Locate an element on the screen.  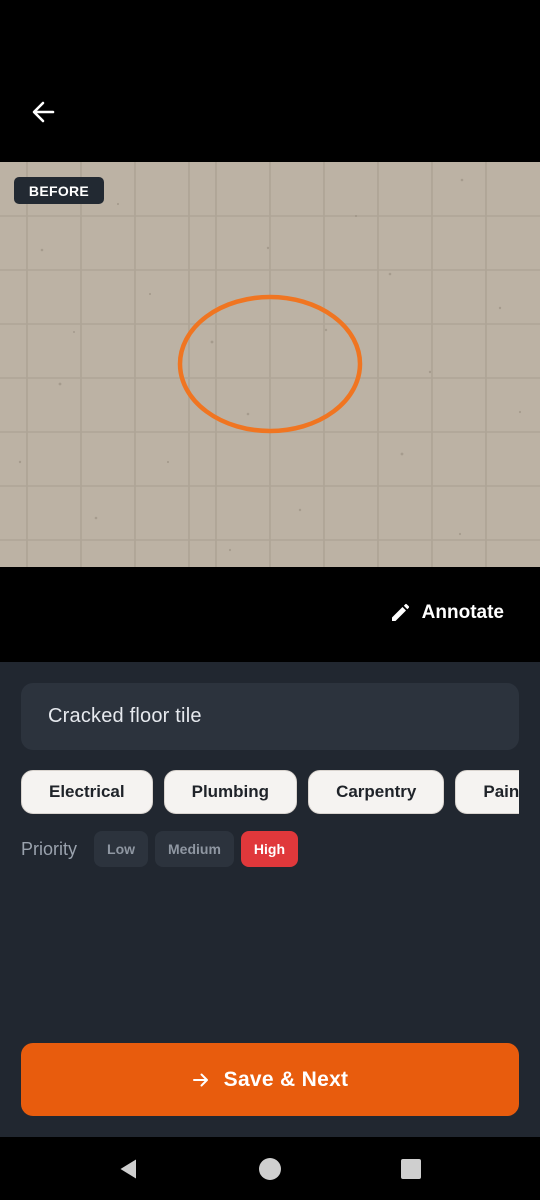
arrow-right-icon is located at coordinates (200, 1079).